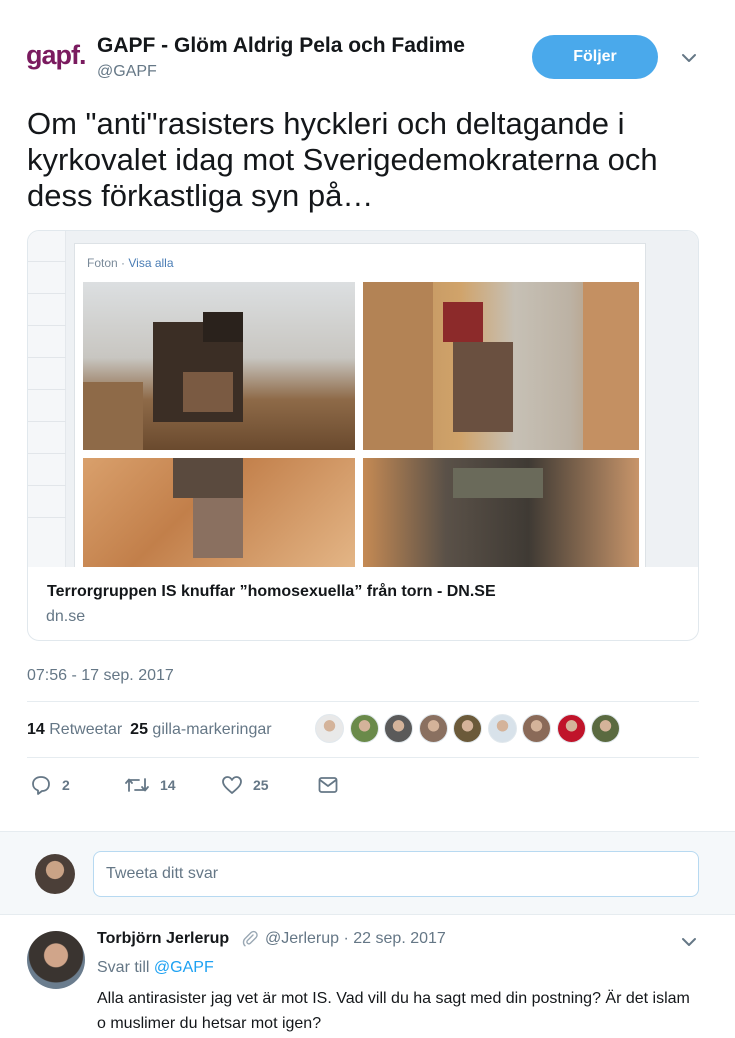  What do you see at coordinates (56, 960) in the screenshot?
I see `avatar` at bounding box center [56, 960].